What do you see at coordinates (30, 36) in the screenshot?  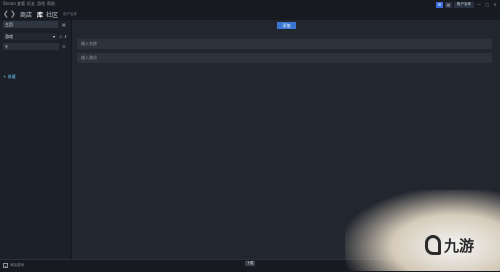 I see `filter-dropdown: 游戏 ▾` at bounding box center [30, 36].